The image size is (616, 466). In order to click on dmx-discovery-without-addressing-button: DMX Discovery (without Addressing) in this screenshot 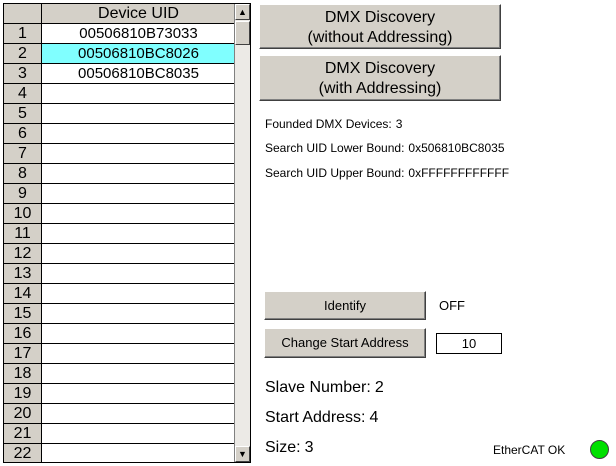, I will do `click(380, 26)`.